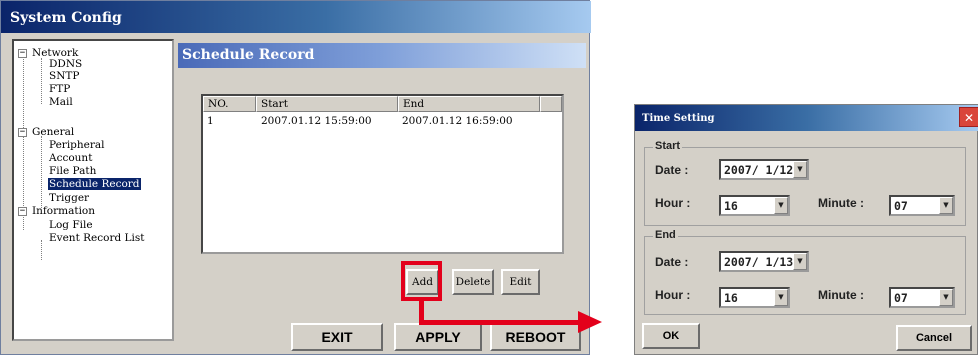 This screenshot has height=355, width=978. What do you see at coordinates (731, 206) in the screenshot?
I see `start-hour-value: 16` at bounding box center [731, 206].